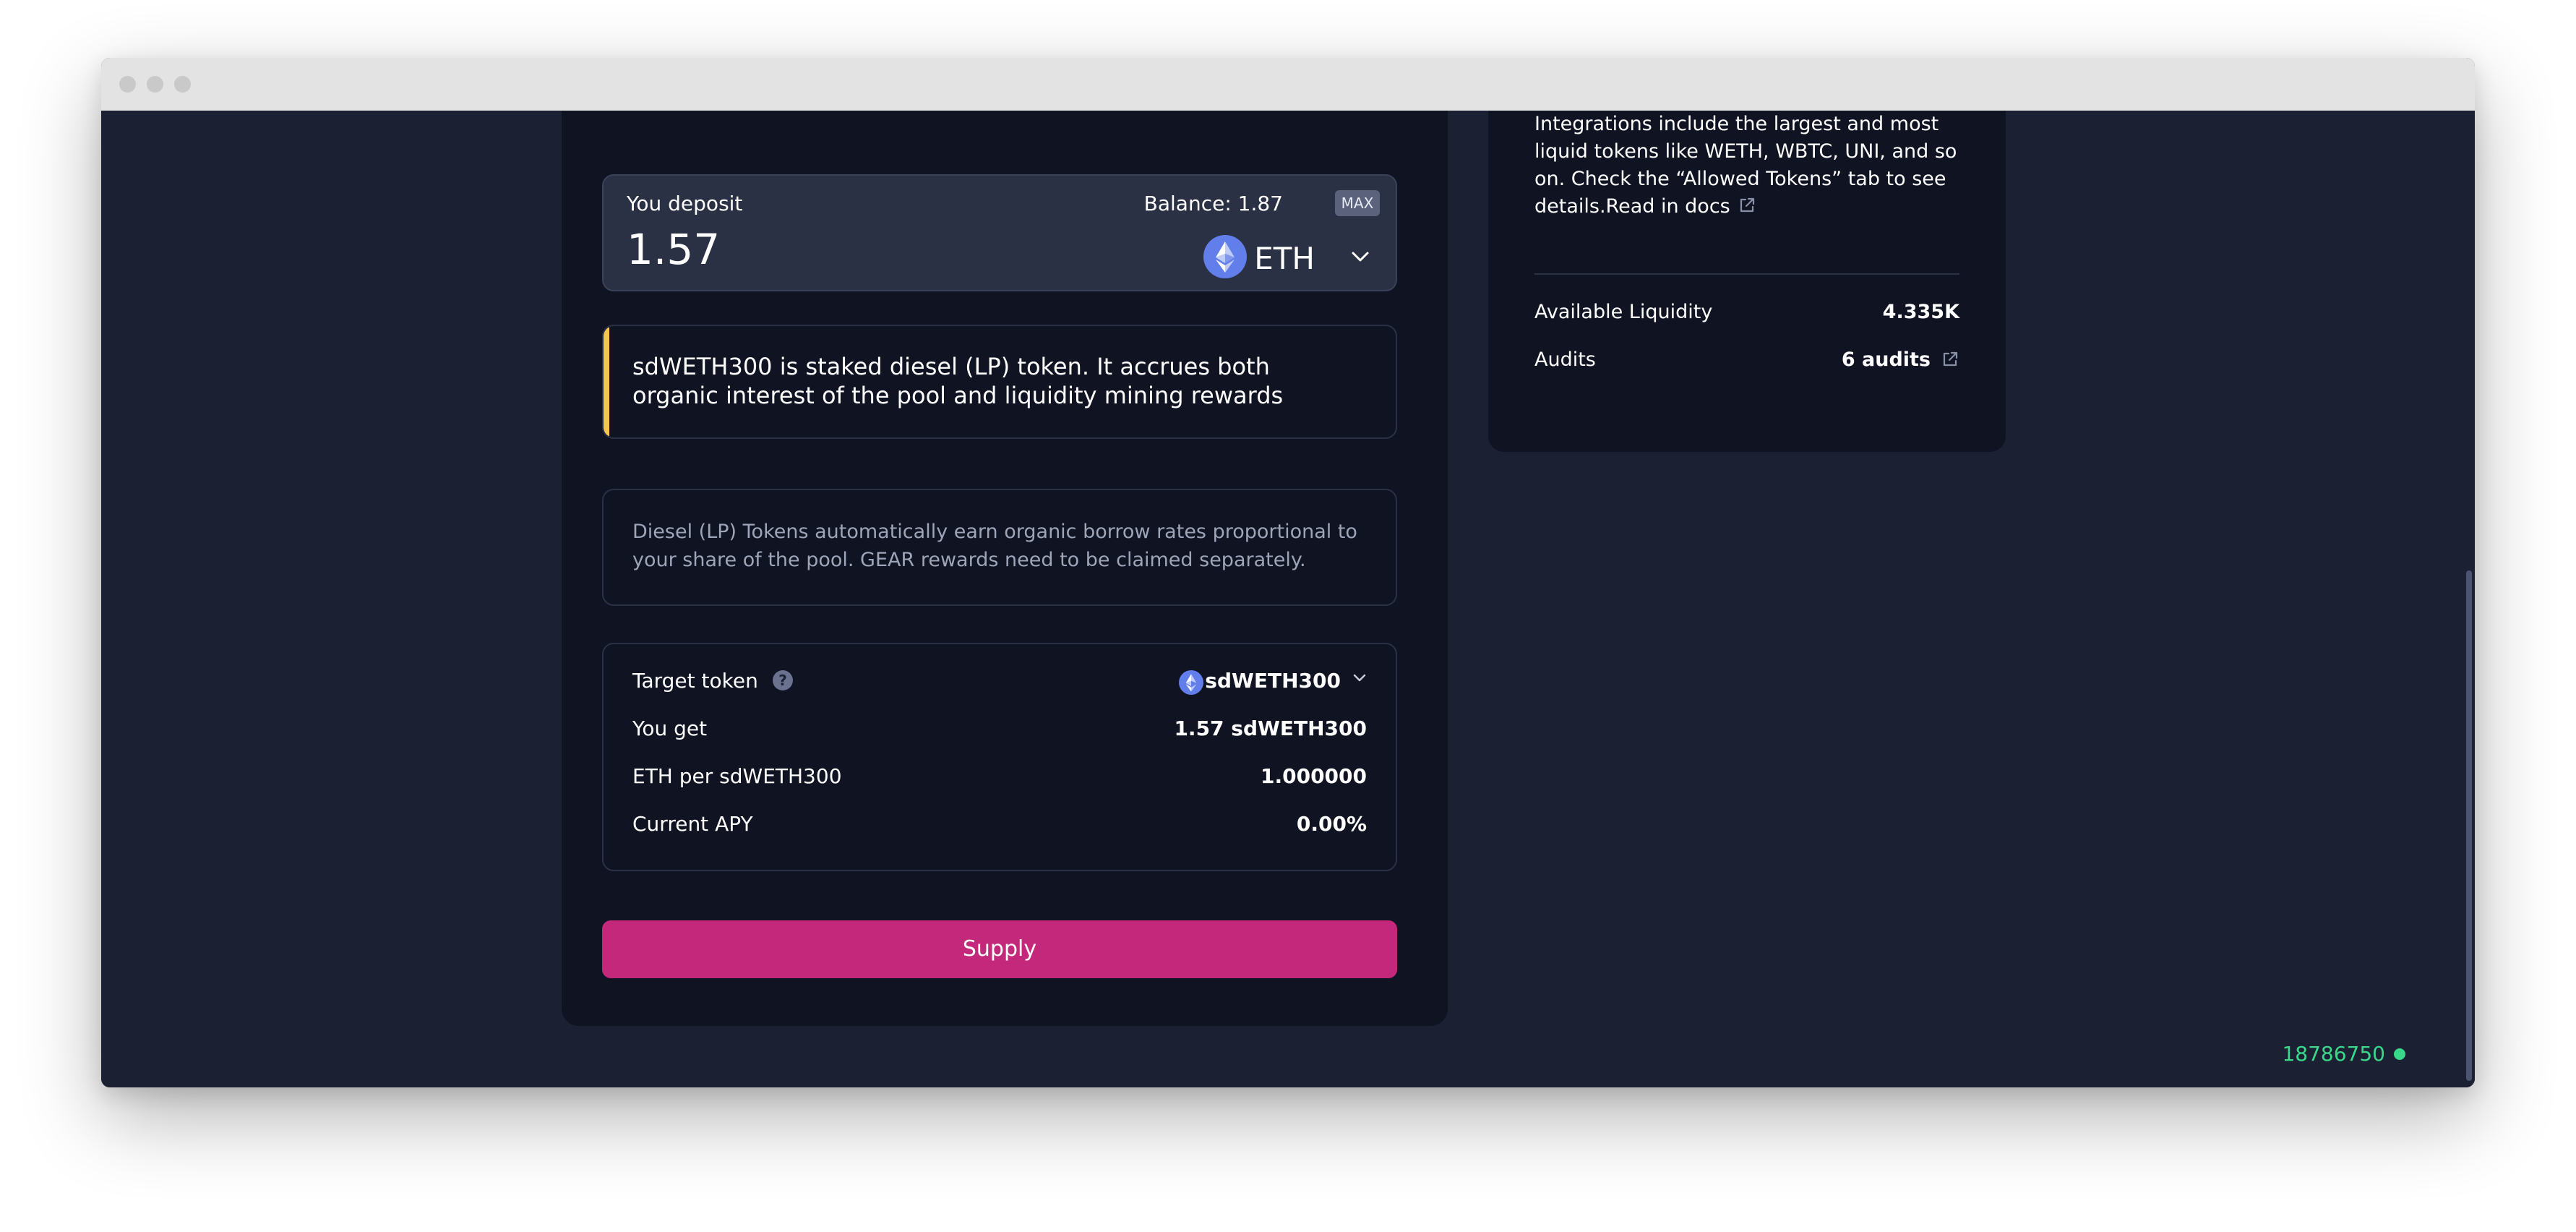 The image size is (2576, 1232). What do you see at coordinates (1747, 315) in the screenshot?
I see `liquidity-row: Available Liquidity 4.335K` at bounding box center [1747, 315].